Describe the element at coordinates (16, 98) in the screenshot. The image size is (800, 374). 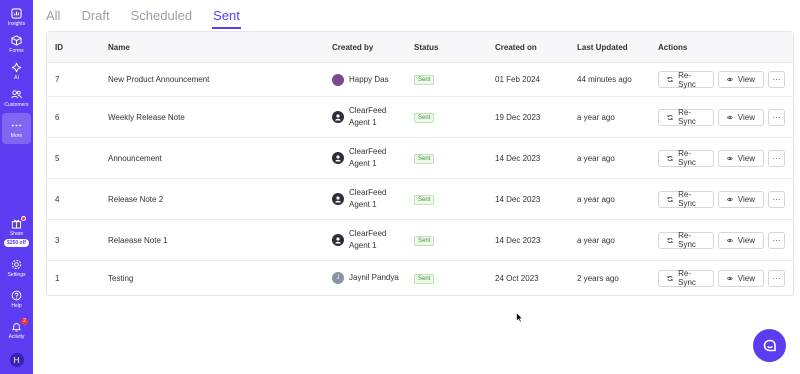
I see `sidebar-item-customers: Customers` at that location.